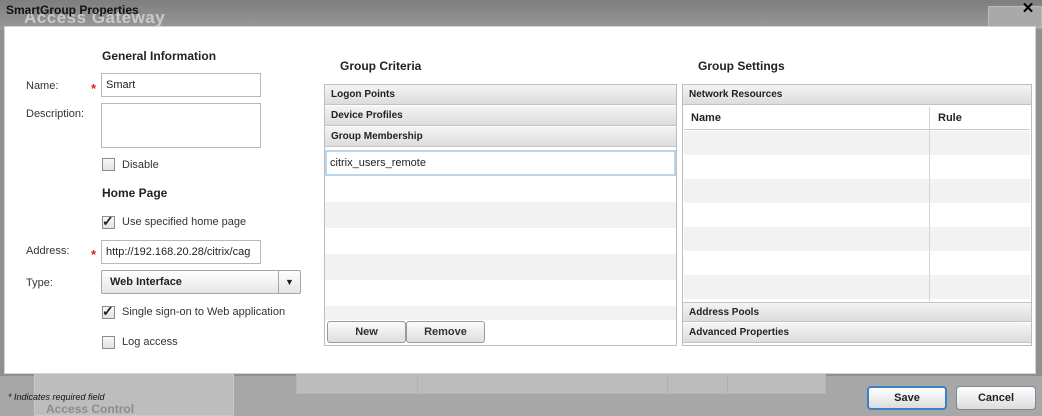  What do you see at coordinates (857, 312) in the screenshot?
I see `address-pools-header: Address Pools` at bounding box center [857, 312].